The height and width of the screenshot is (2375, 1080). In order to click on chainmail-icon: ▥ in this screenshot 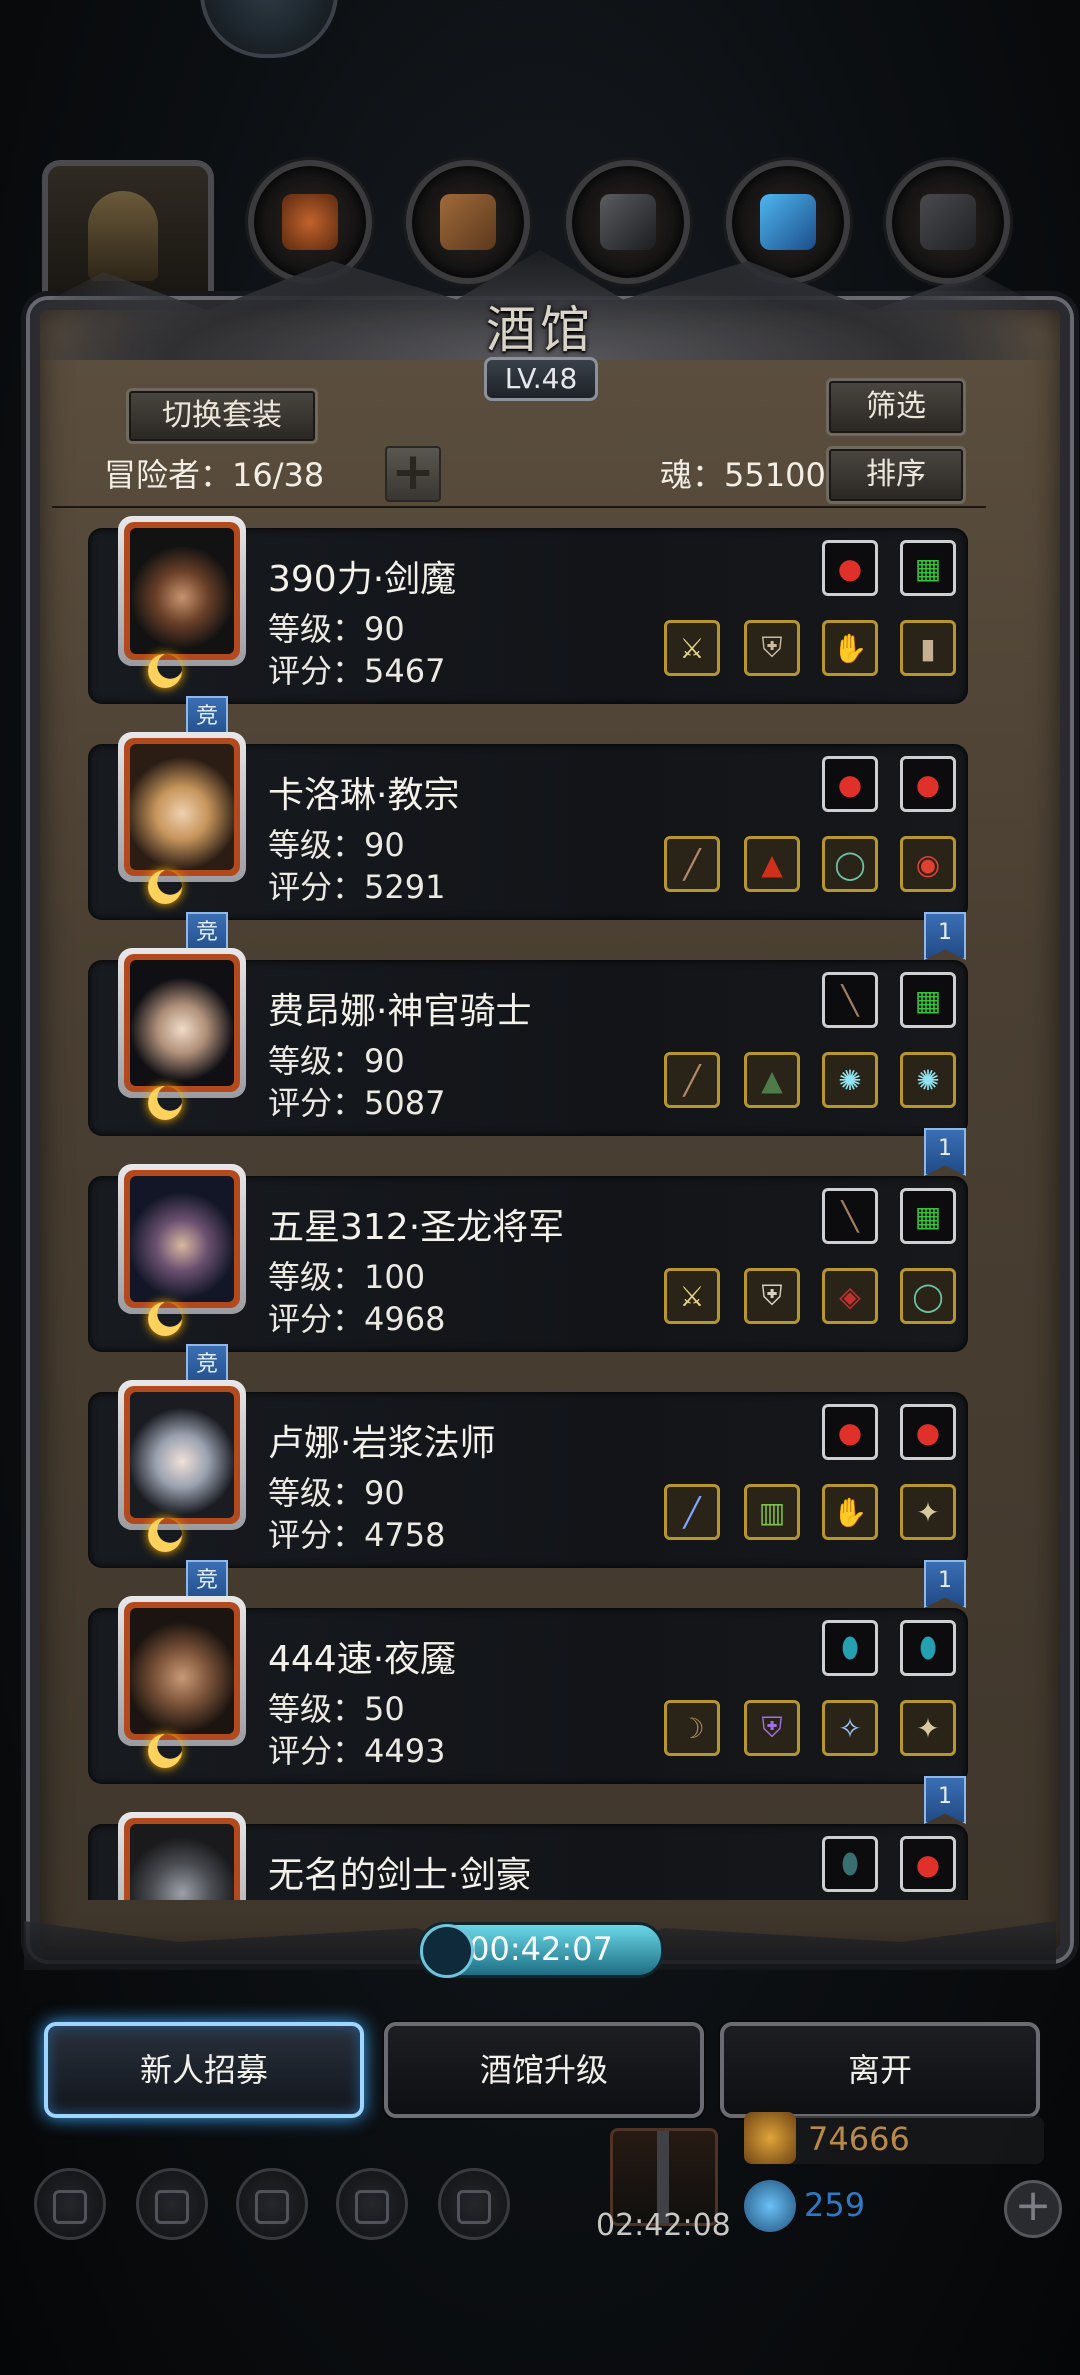, I will do `click(772, 1512)`.